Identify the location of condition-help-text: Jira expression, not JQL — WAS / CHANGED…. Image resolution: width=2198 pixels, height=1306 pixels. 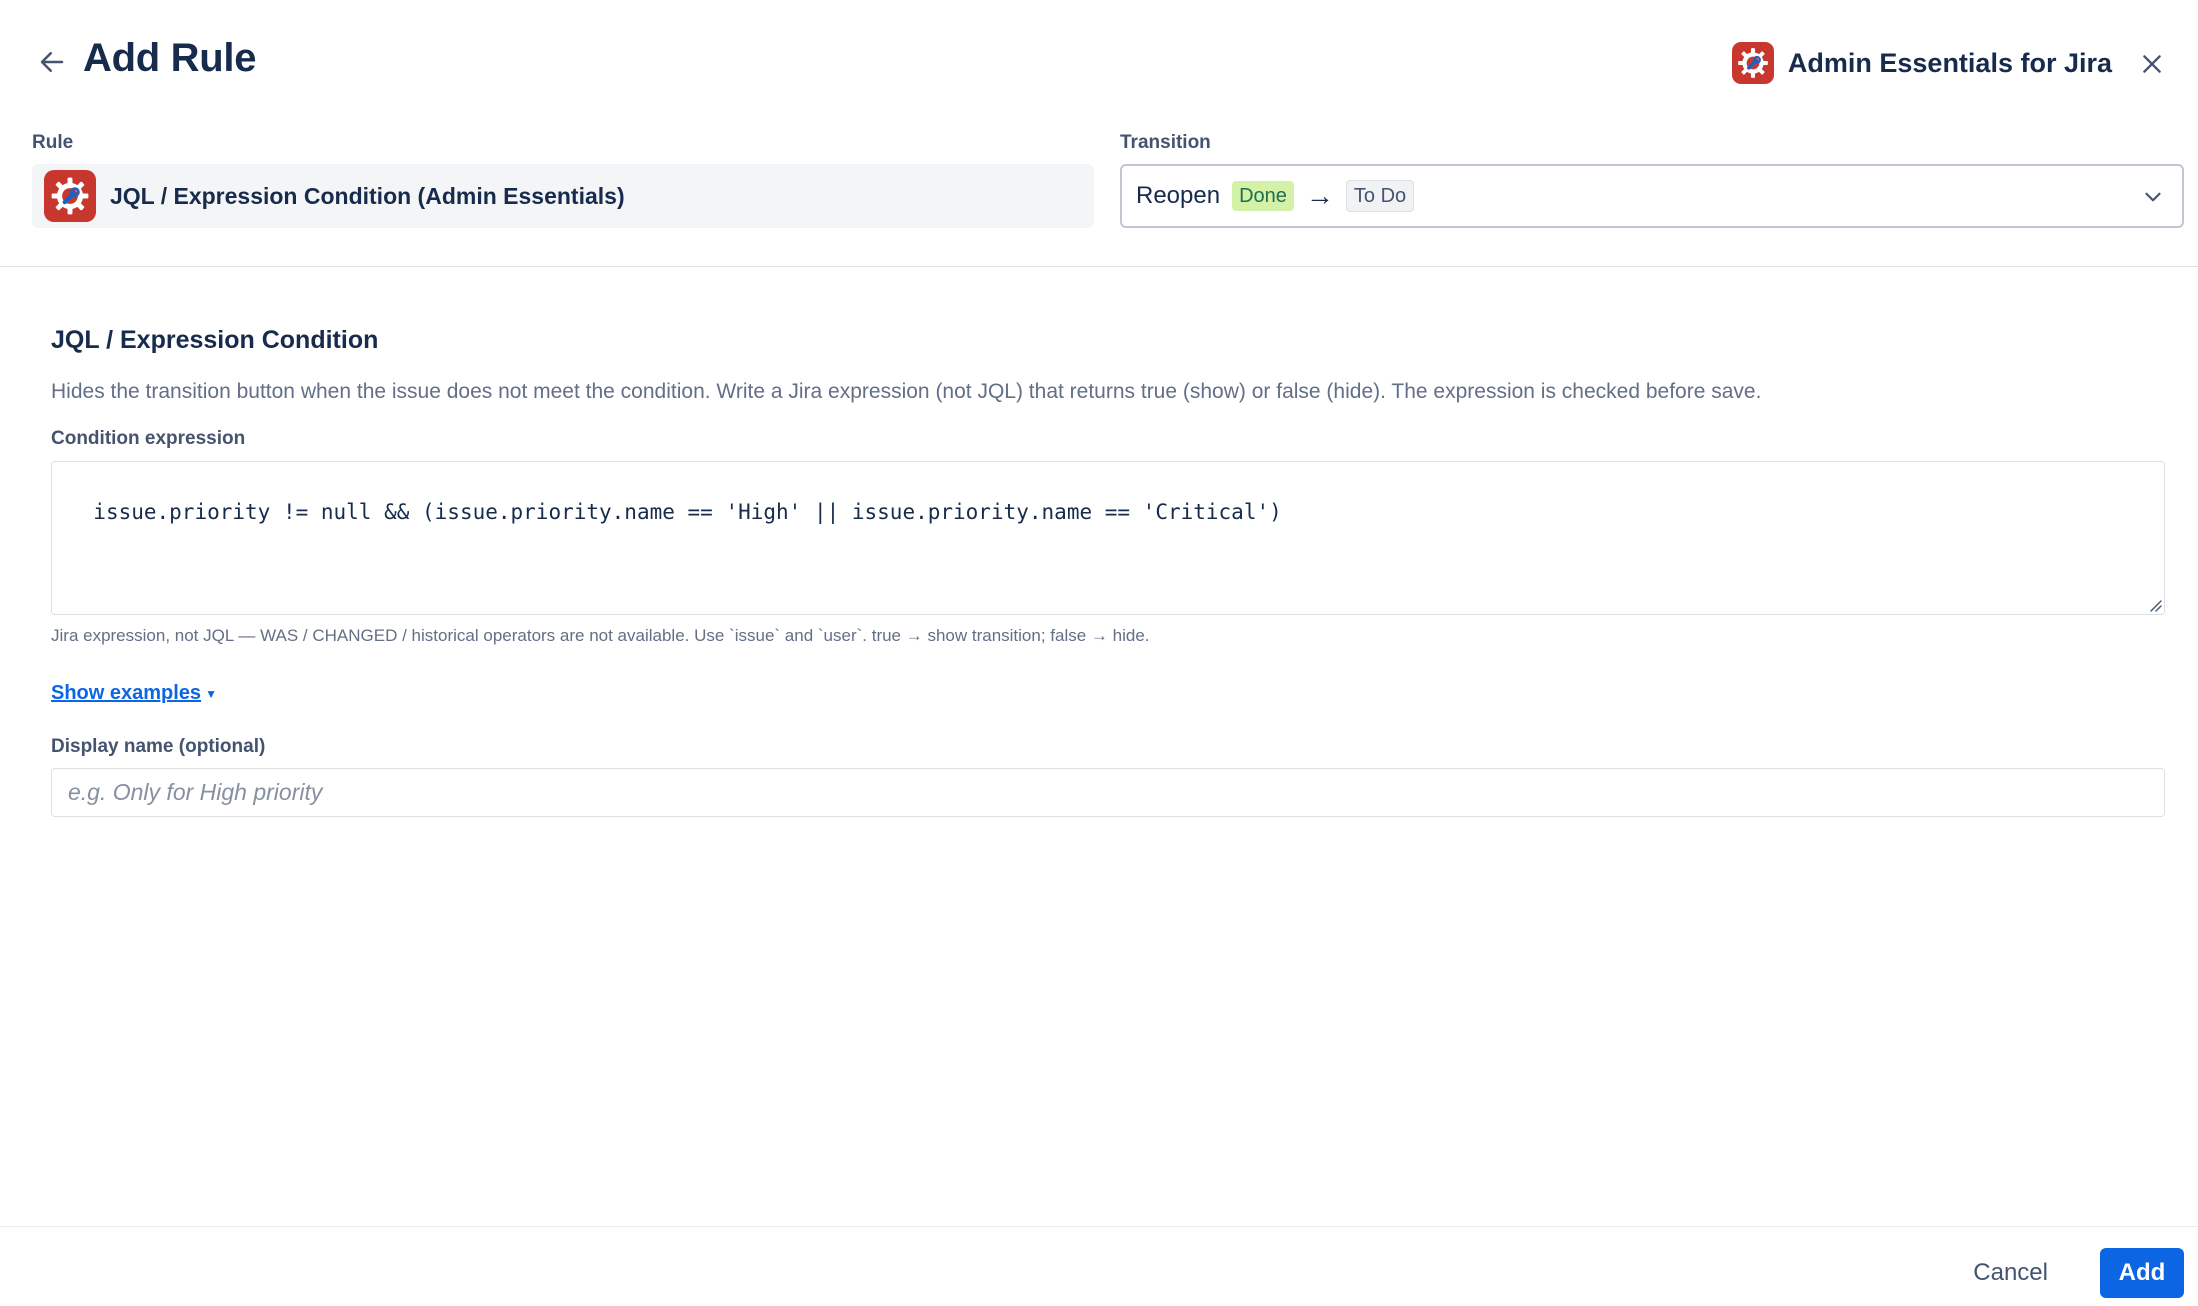
(600, 635).